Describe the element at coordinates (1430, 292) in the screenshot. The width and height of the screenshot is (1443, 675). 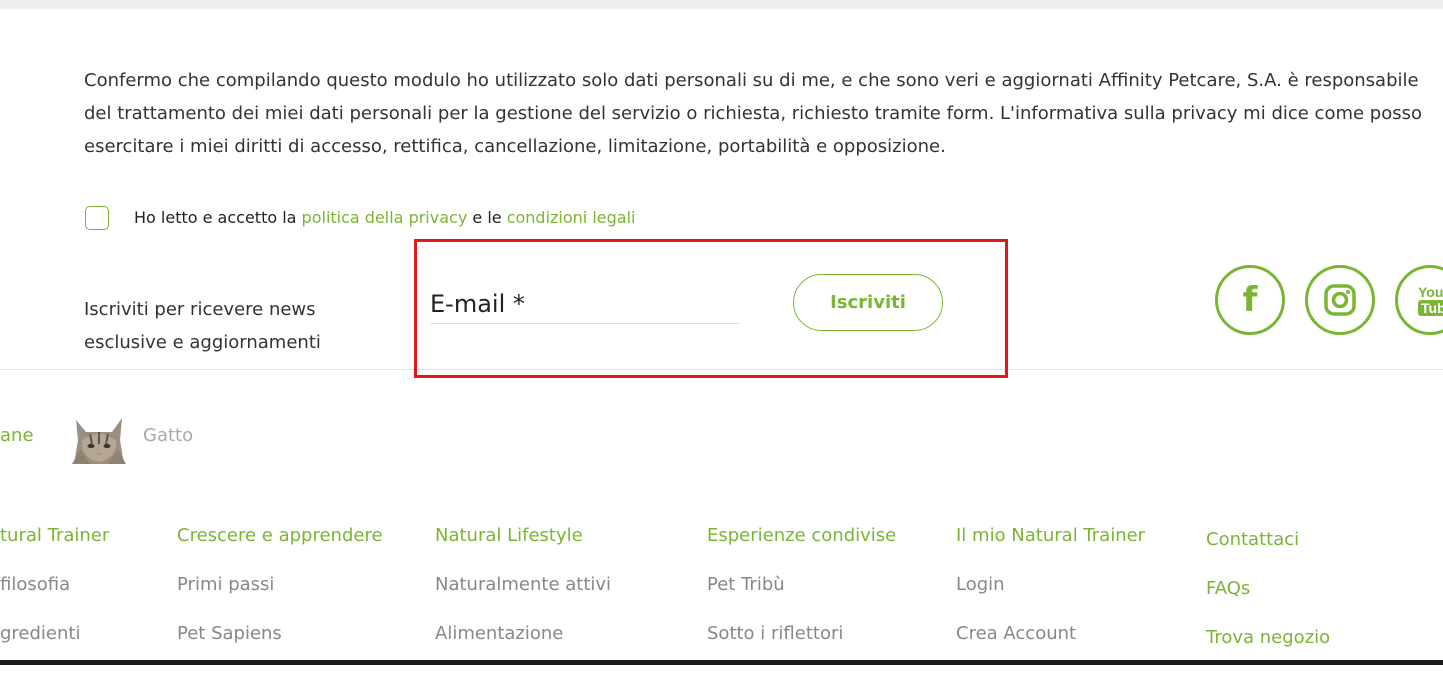
I see `youtube-you: You` at that location.